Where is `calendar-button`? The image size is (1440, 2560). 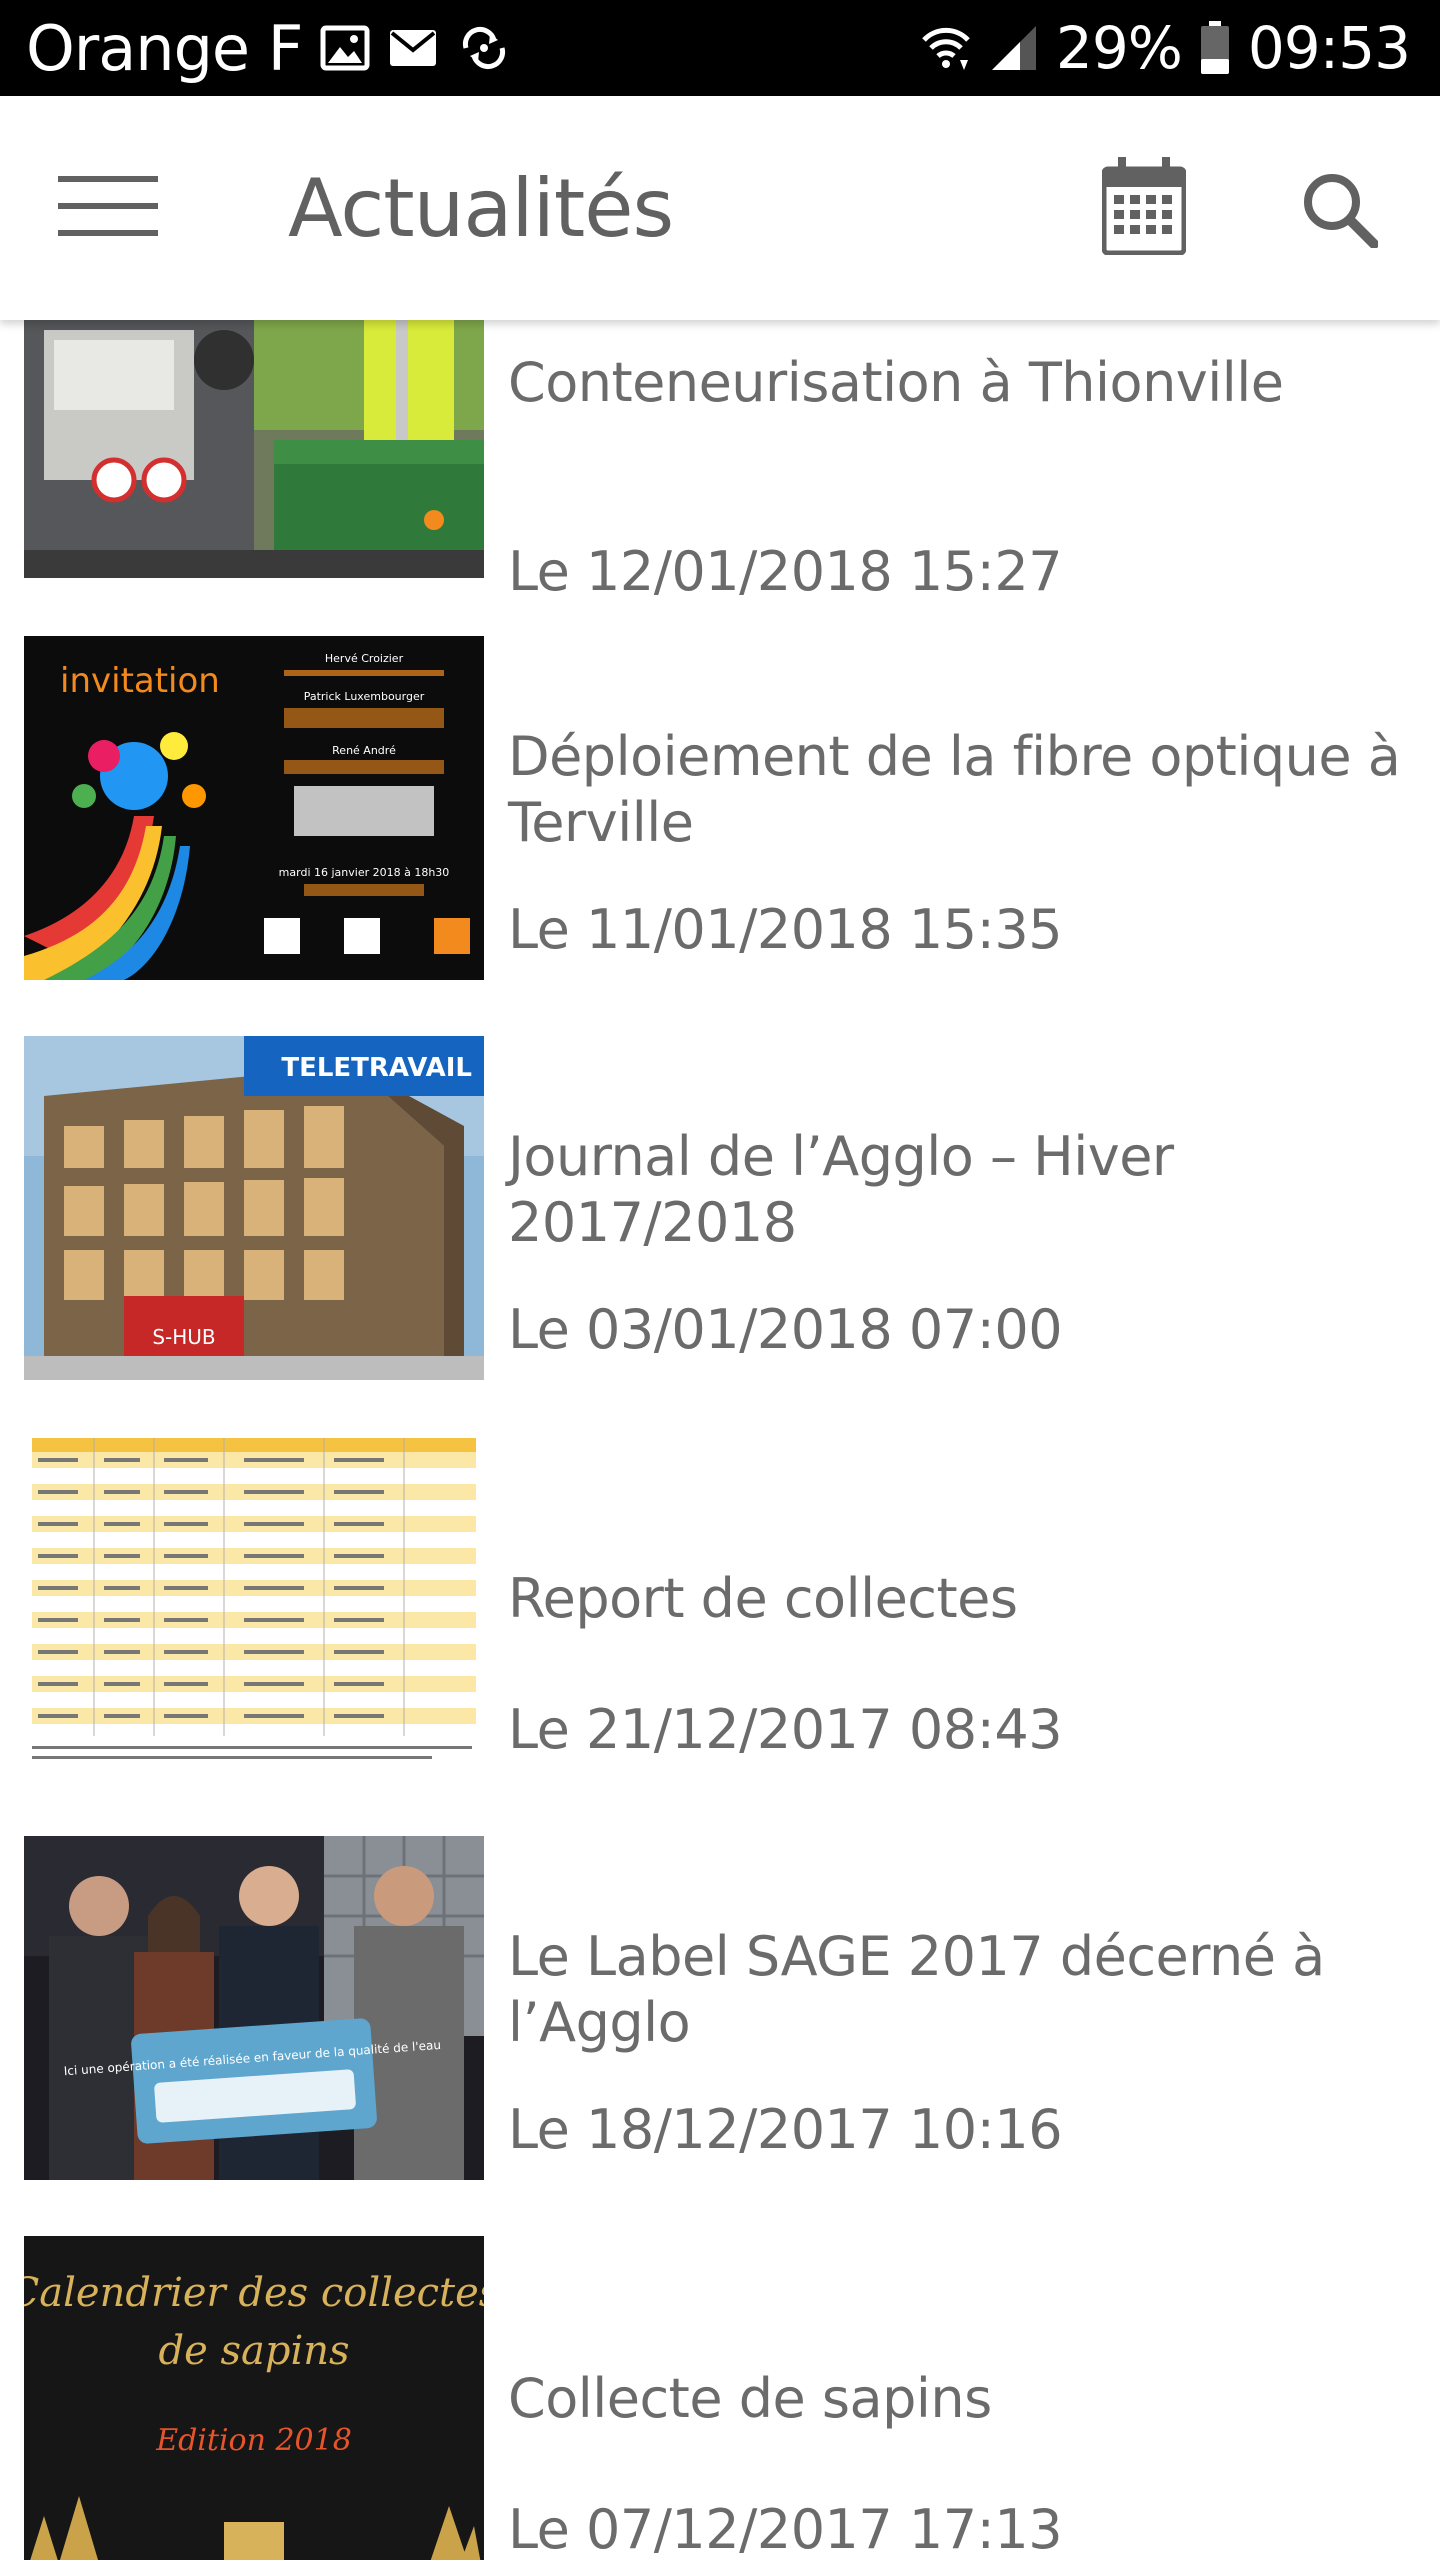 calendar-button is located at coordinates (1144, 208).